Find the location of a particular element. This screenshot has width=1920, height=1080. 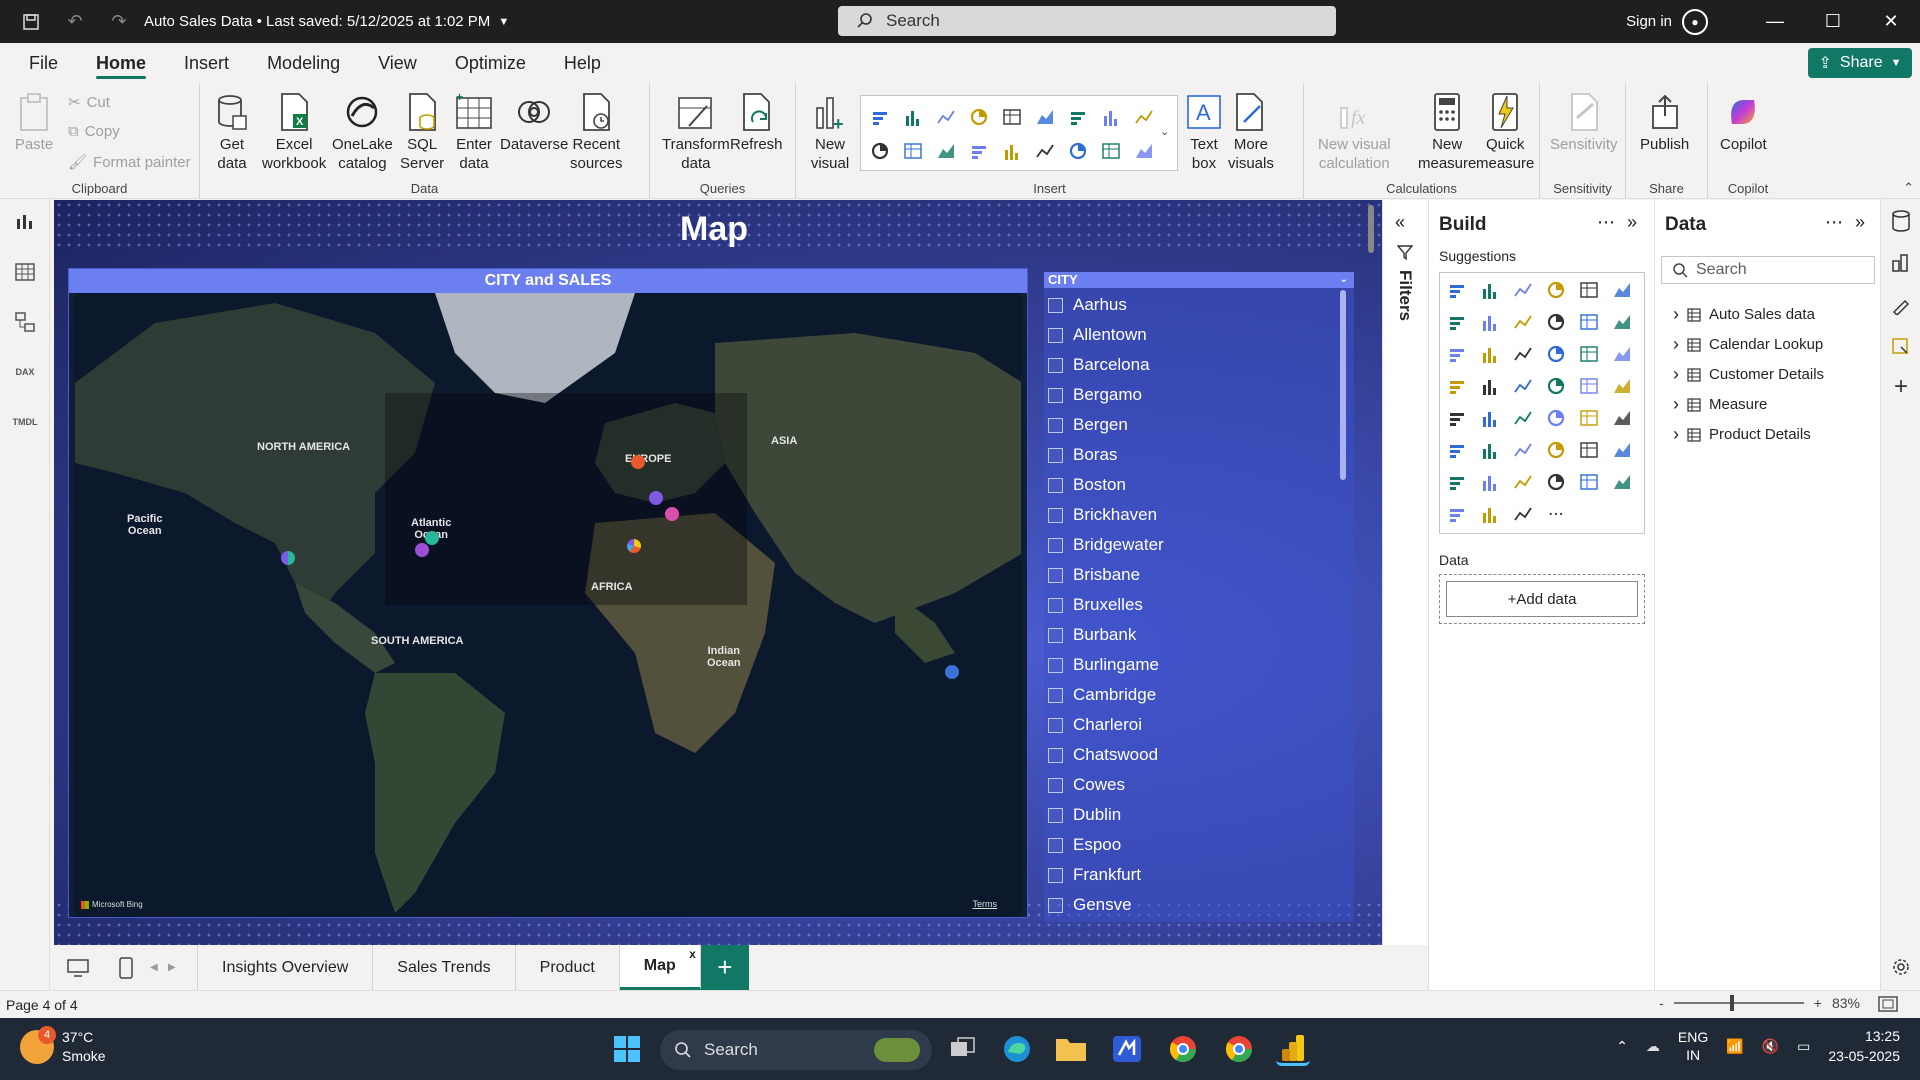

quick-measure-button: Quick measure is located at coordinates (1505, 132).